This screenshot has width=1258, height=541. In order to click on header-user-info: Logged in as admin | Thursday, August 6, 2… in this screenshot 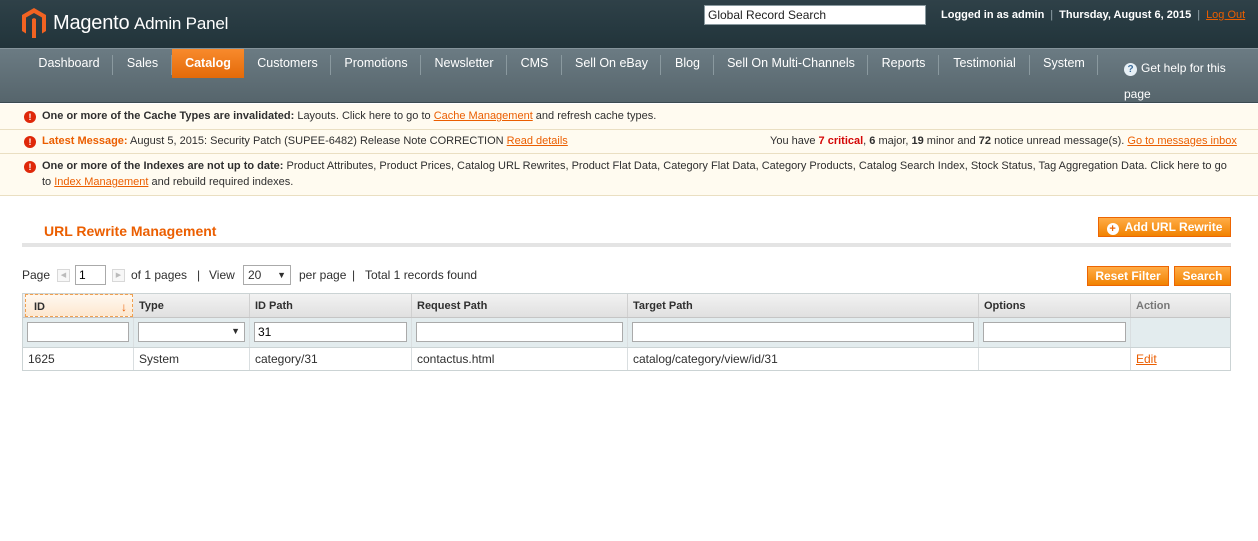, I will do `click(1093, 15)`.